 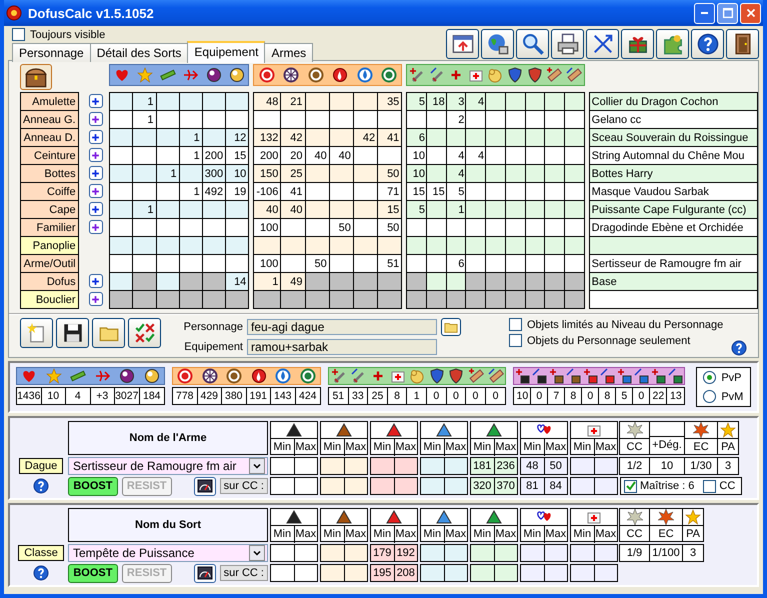 What do you see at coordinates (185, 396) in the screenshot?
I see `total-cell: 778` at bounding box center [185, 396].